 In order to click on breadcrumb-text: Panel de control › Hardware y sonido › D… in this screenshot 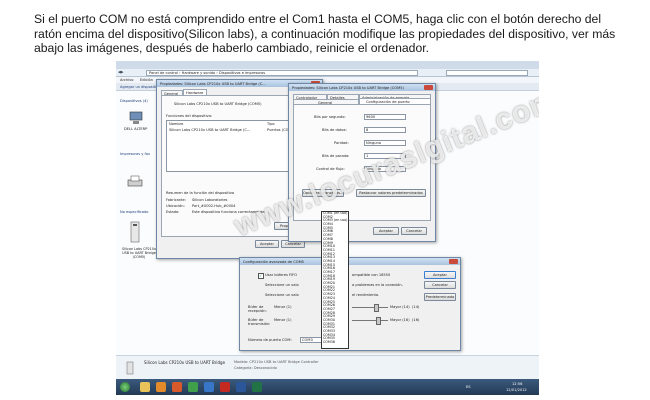, I will do `click(207, 73)`.